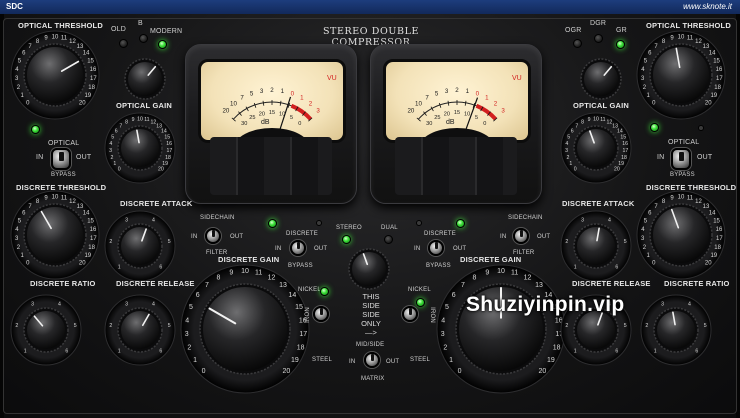 This screenshot has width=740, height=418. What do you see at coordinates (63, 175) in the screenshot?
I see `optical-bypass-label: BYPASS` at bounding box center [63, 175].